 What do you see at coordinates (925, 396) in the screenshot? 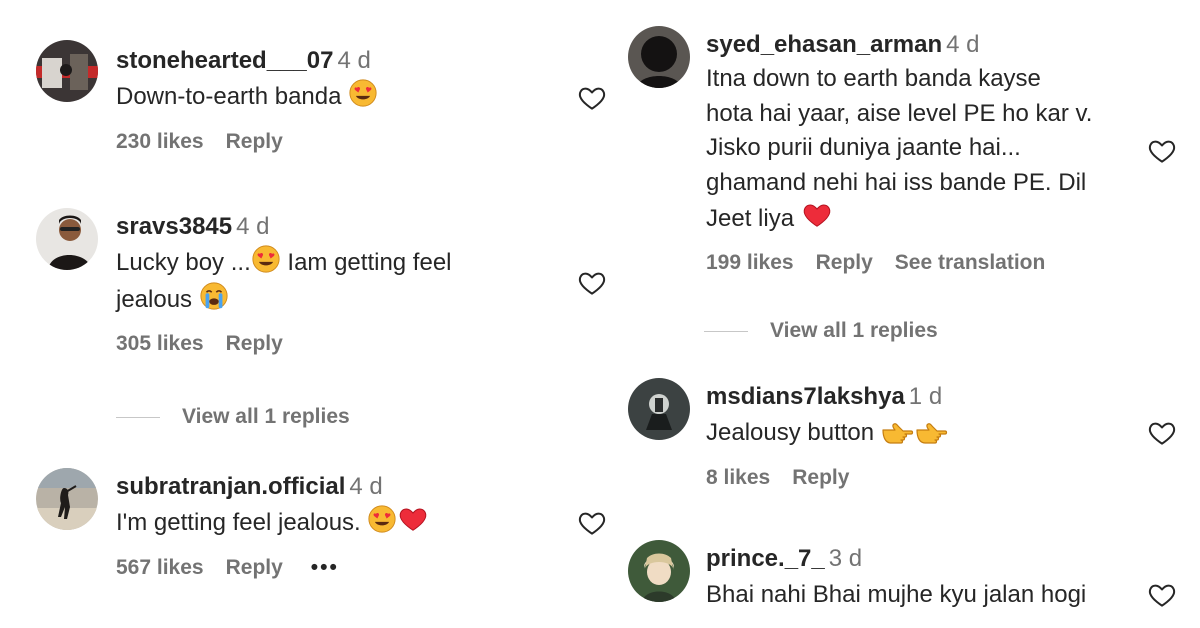
I see `timestamp: 1 d` at bounding box center [925, 396].